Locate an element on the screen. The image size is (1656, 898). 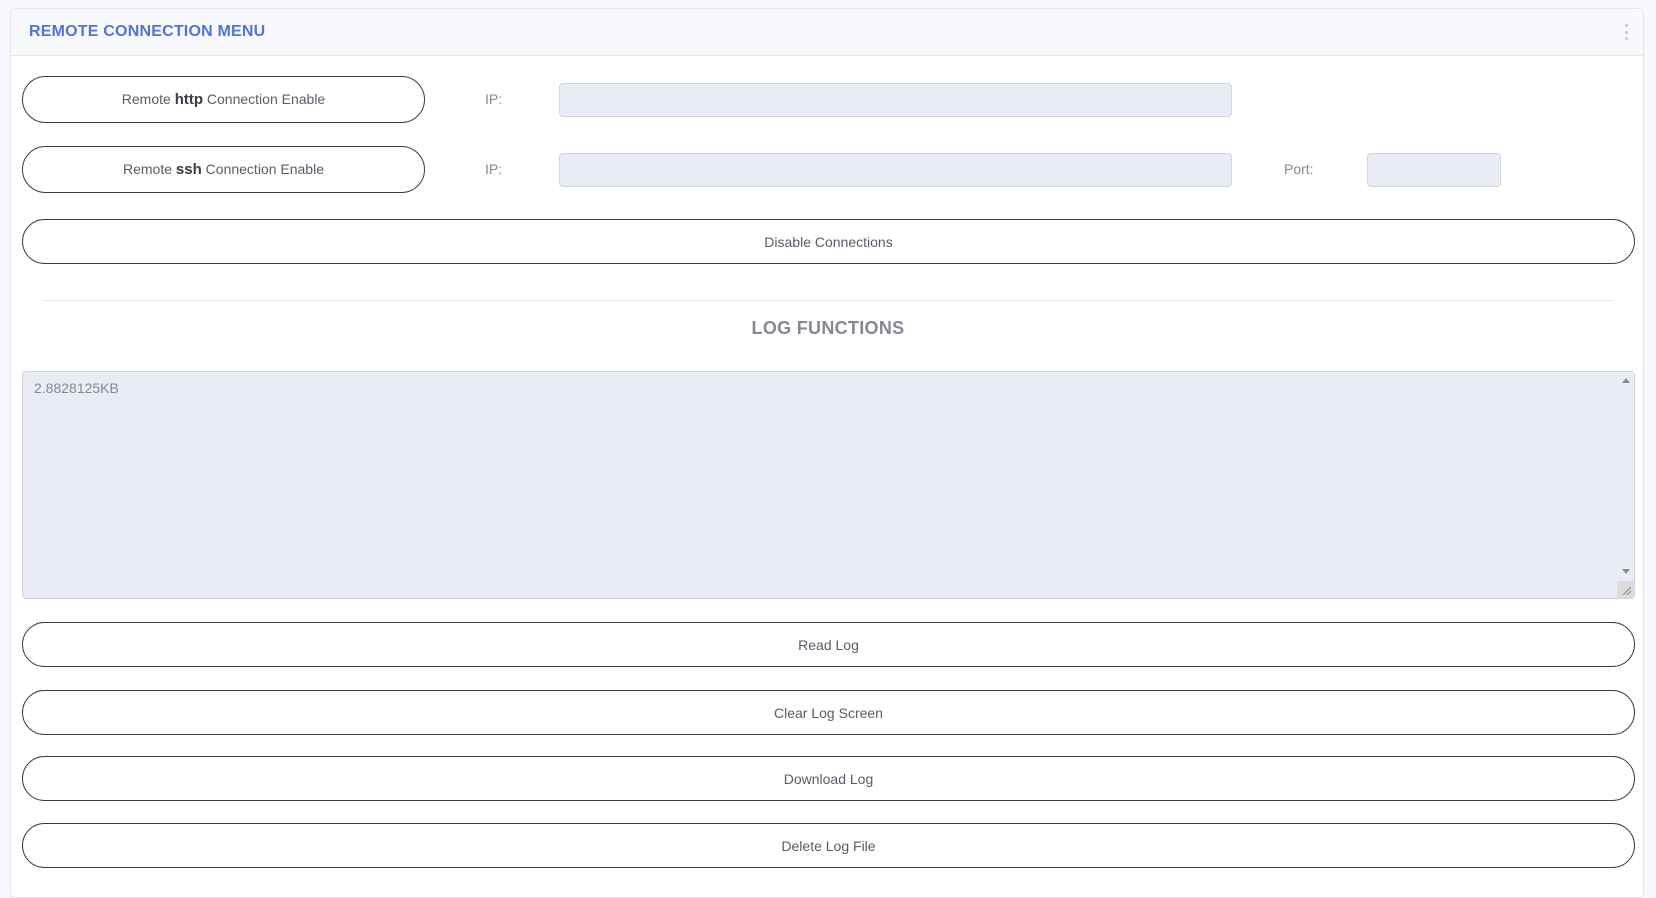
delete-log-file-button: Delete Log File is located at coordinates (828, 845).